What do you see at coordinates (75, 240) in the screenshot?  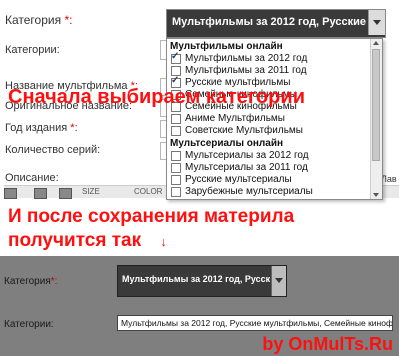 I see `annotation-after-save-text: получится так` at bounding box center [75, 240].